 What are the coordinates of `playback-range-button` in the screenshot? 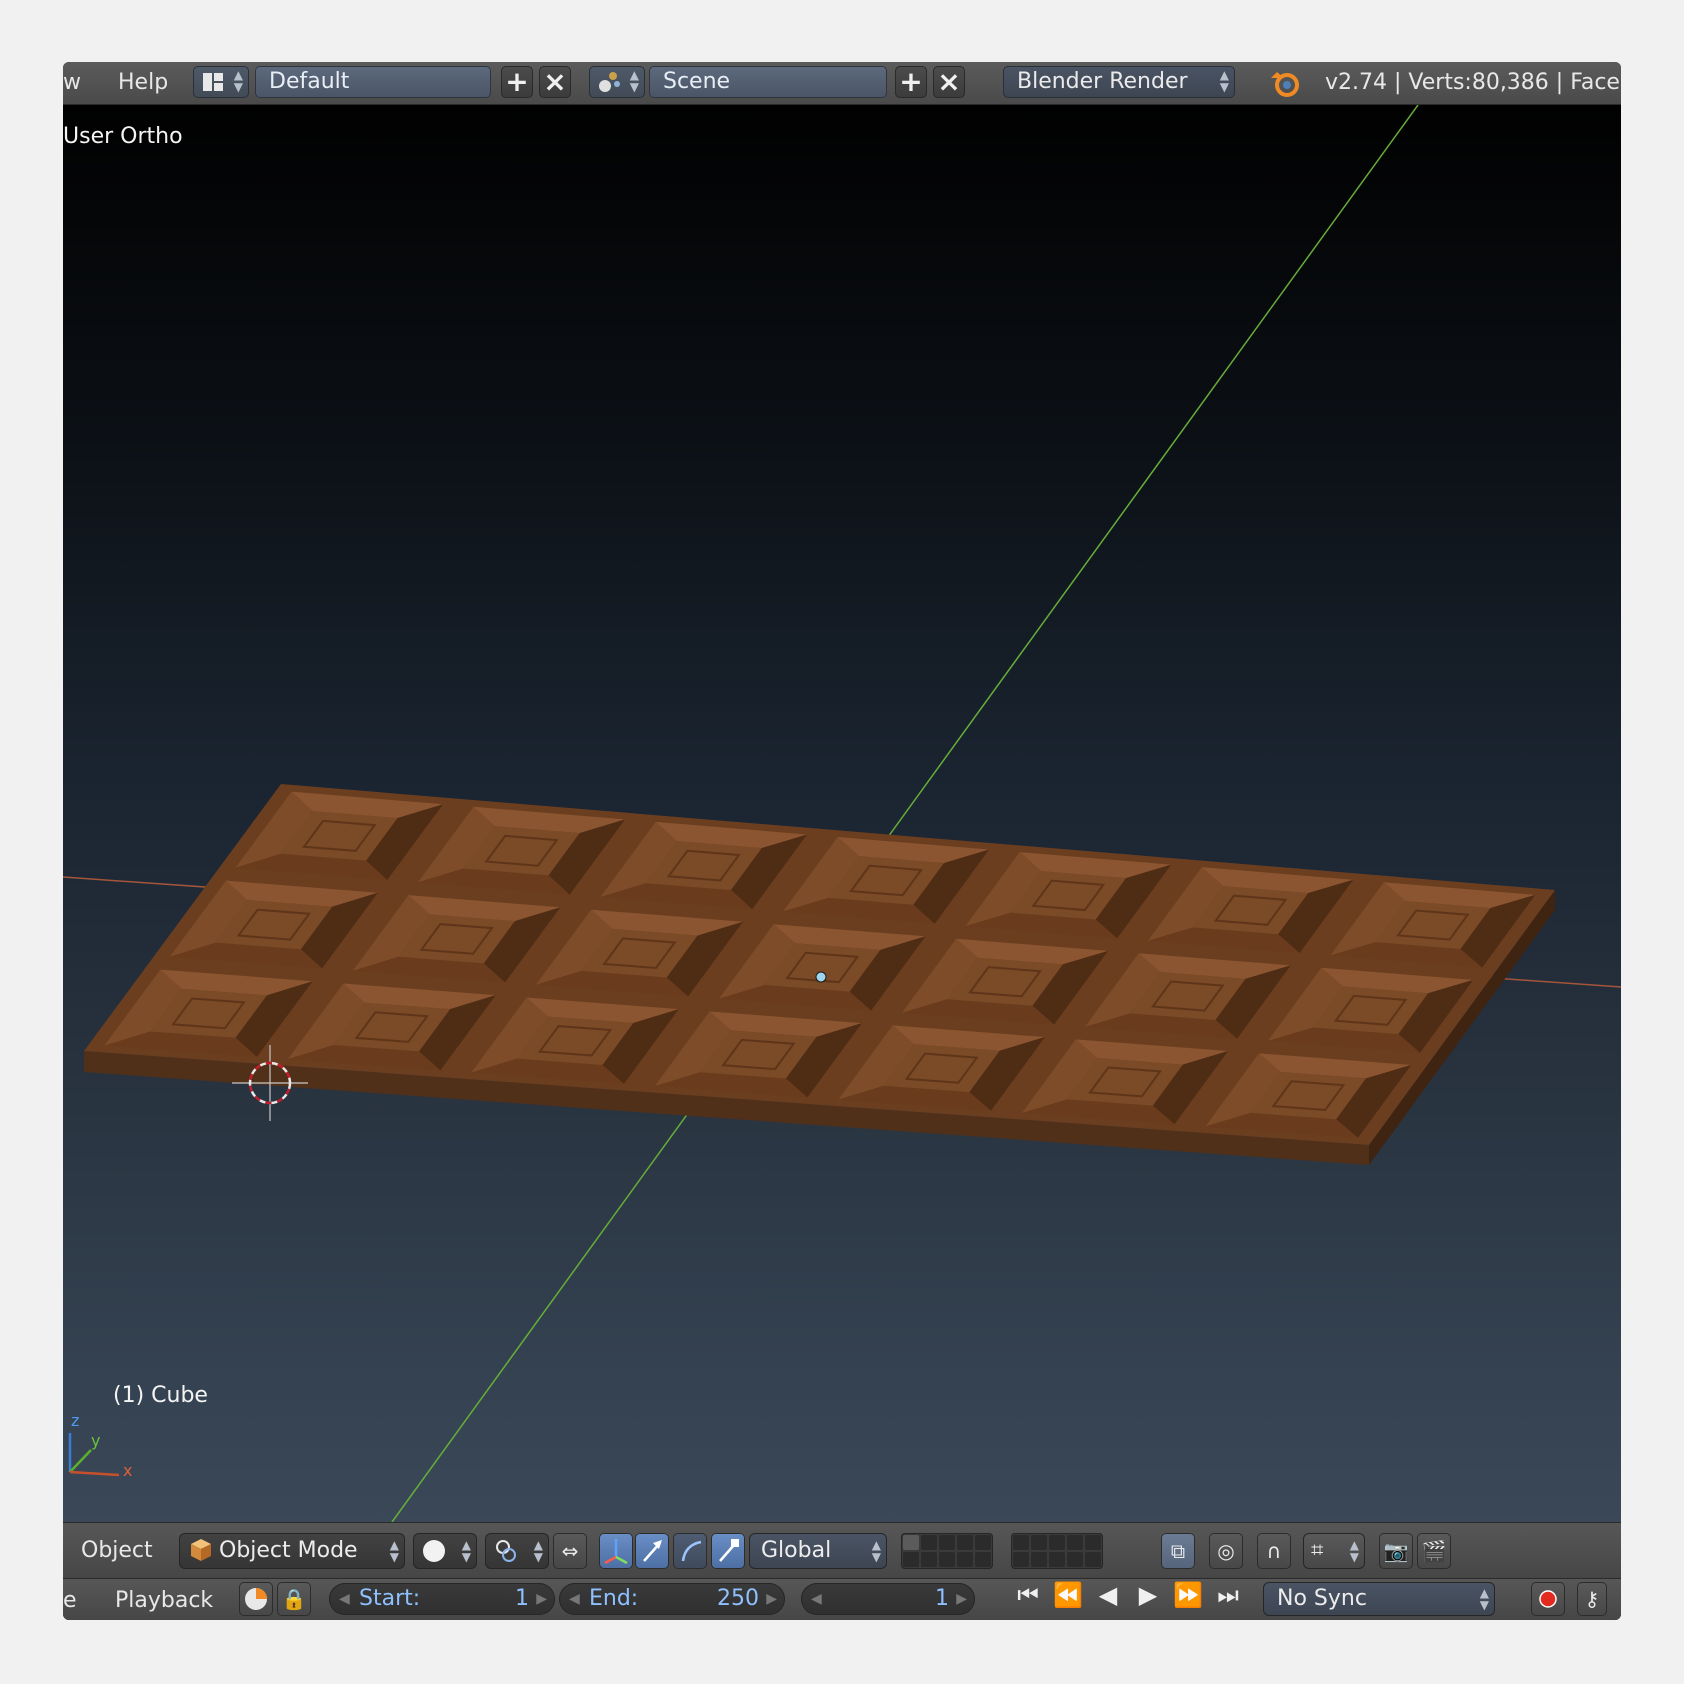 It's located at (256, 1599).